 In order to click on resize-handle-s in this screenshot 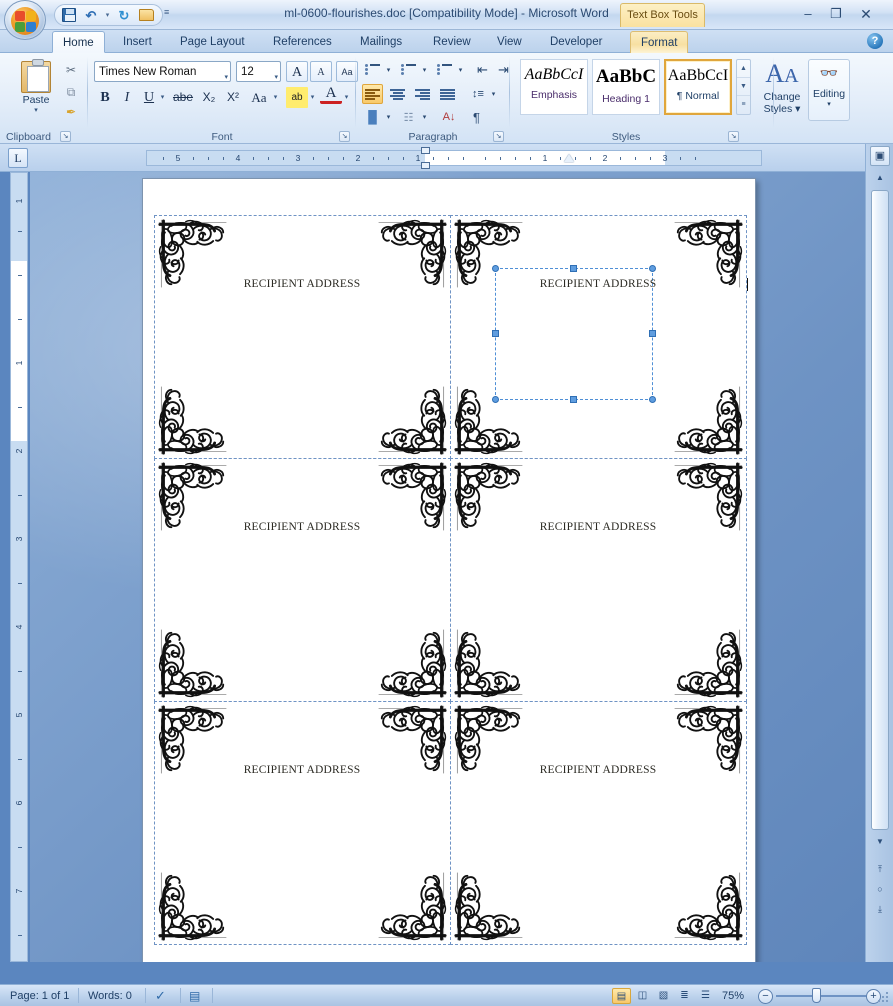, I will do `click(573, 399)`.